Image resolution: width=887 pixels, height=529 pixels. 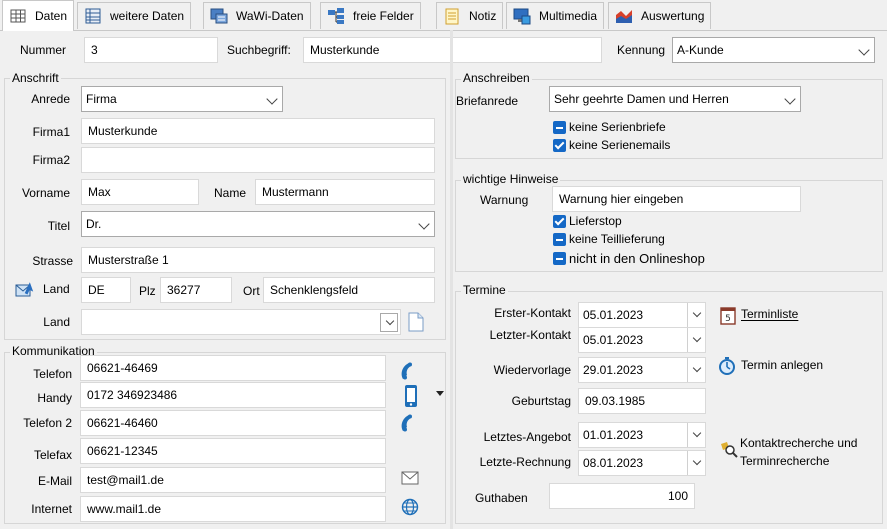 What do you see at coordinates (541, 401) in the screenshot?
I see `geburtstag-label: Geburtstag` at bounding box center [541, 401].